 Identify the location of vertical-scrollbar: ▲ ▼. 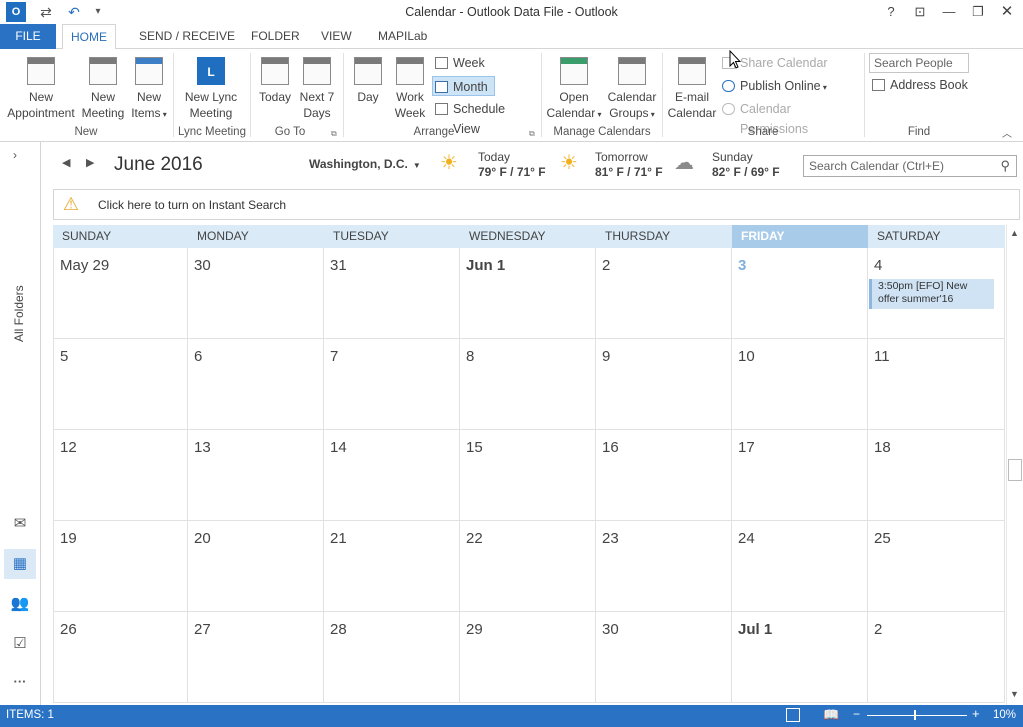
(1014, 465).